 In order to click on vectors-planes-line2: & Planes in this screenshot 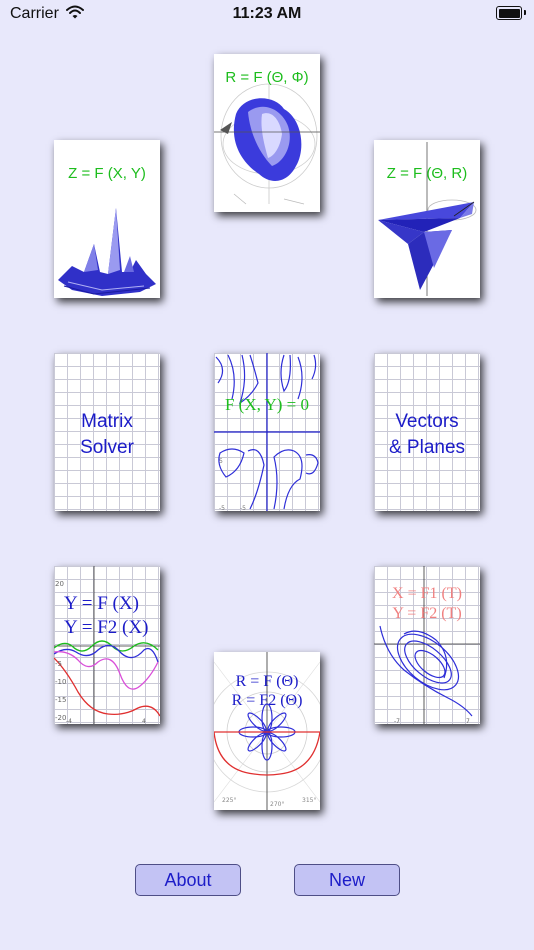, I will do `click(427, 447)`.